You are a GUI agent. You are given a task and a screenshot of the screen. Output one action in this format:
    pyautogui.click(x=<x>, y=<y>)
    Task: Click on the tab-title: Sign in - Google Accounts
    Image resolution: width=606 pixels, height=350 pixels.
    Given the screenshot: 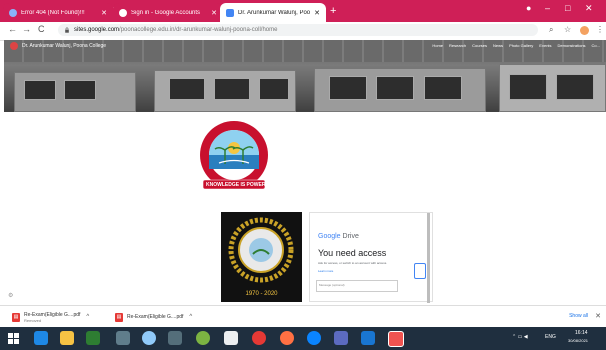 What is the action you would take?
    pyautogui.click(x=166, y=12)
    